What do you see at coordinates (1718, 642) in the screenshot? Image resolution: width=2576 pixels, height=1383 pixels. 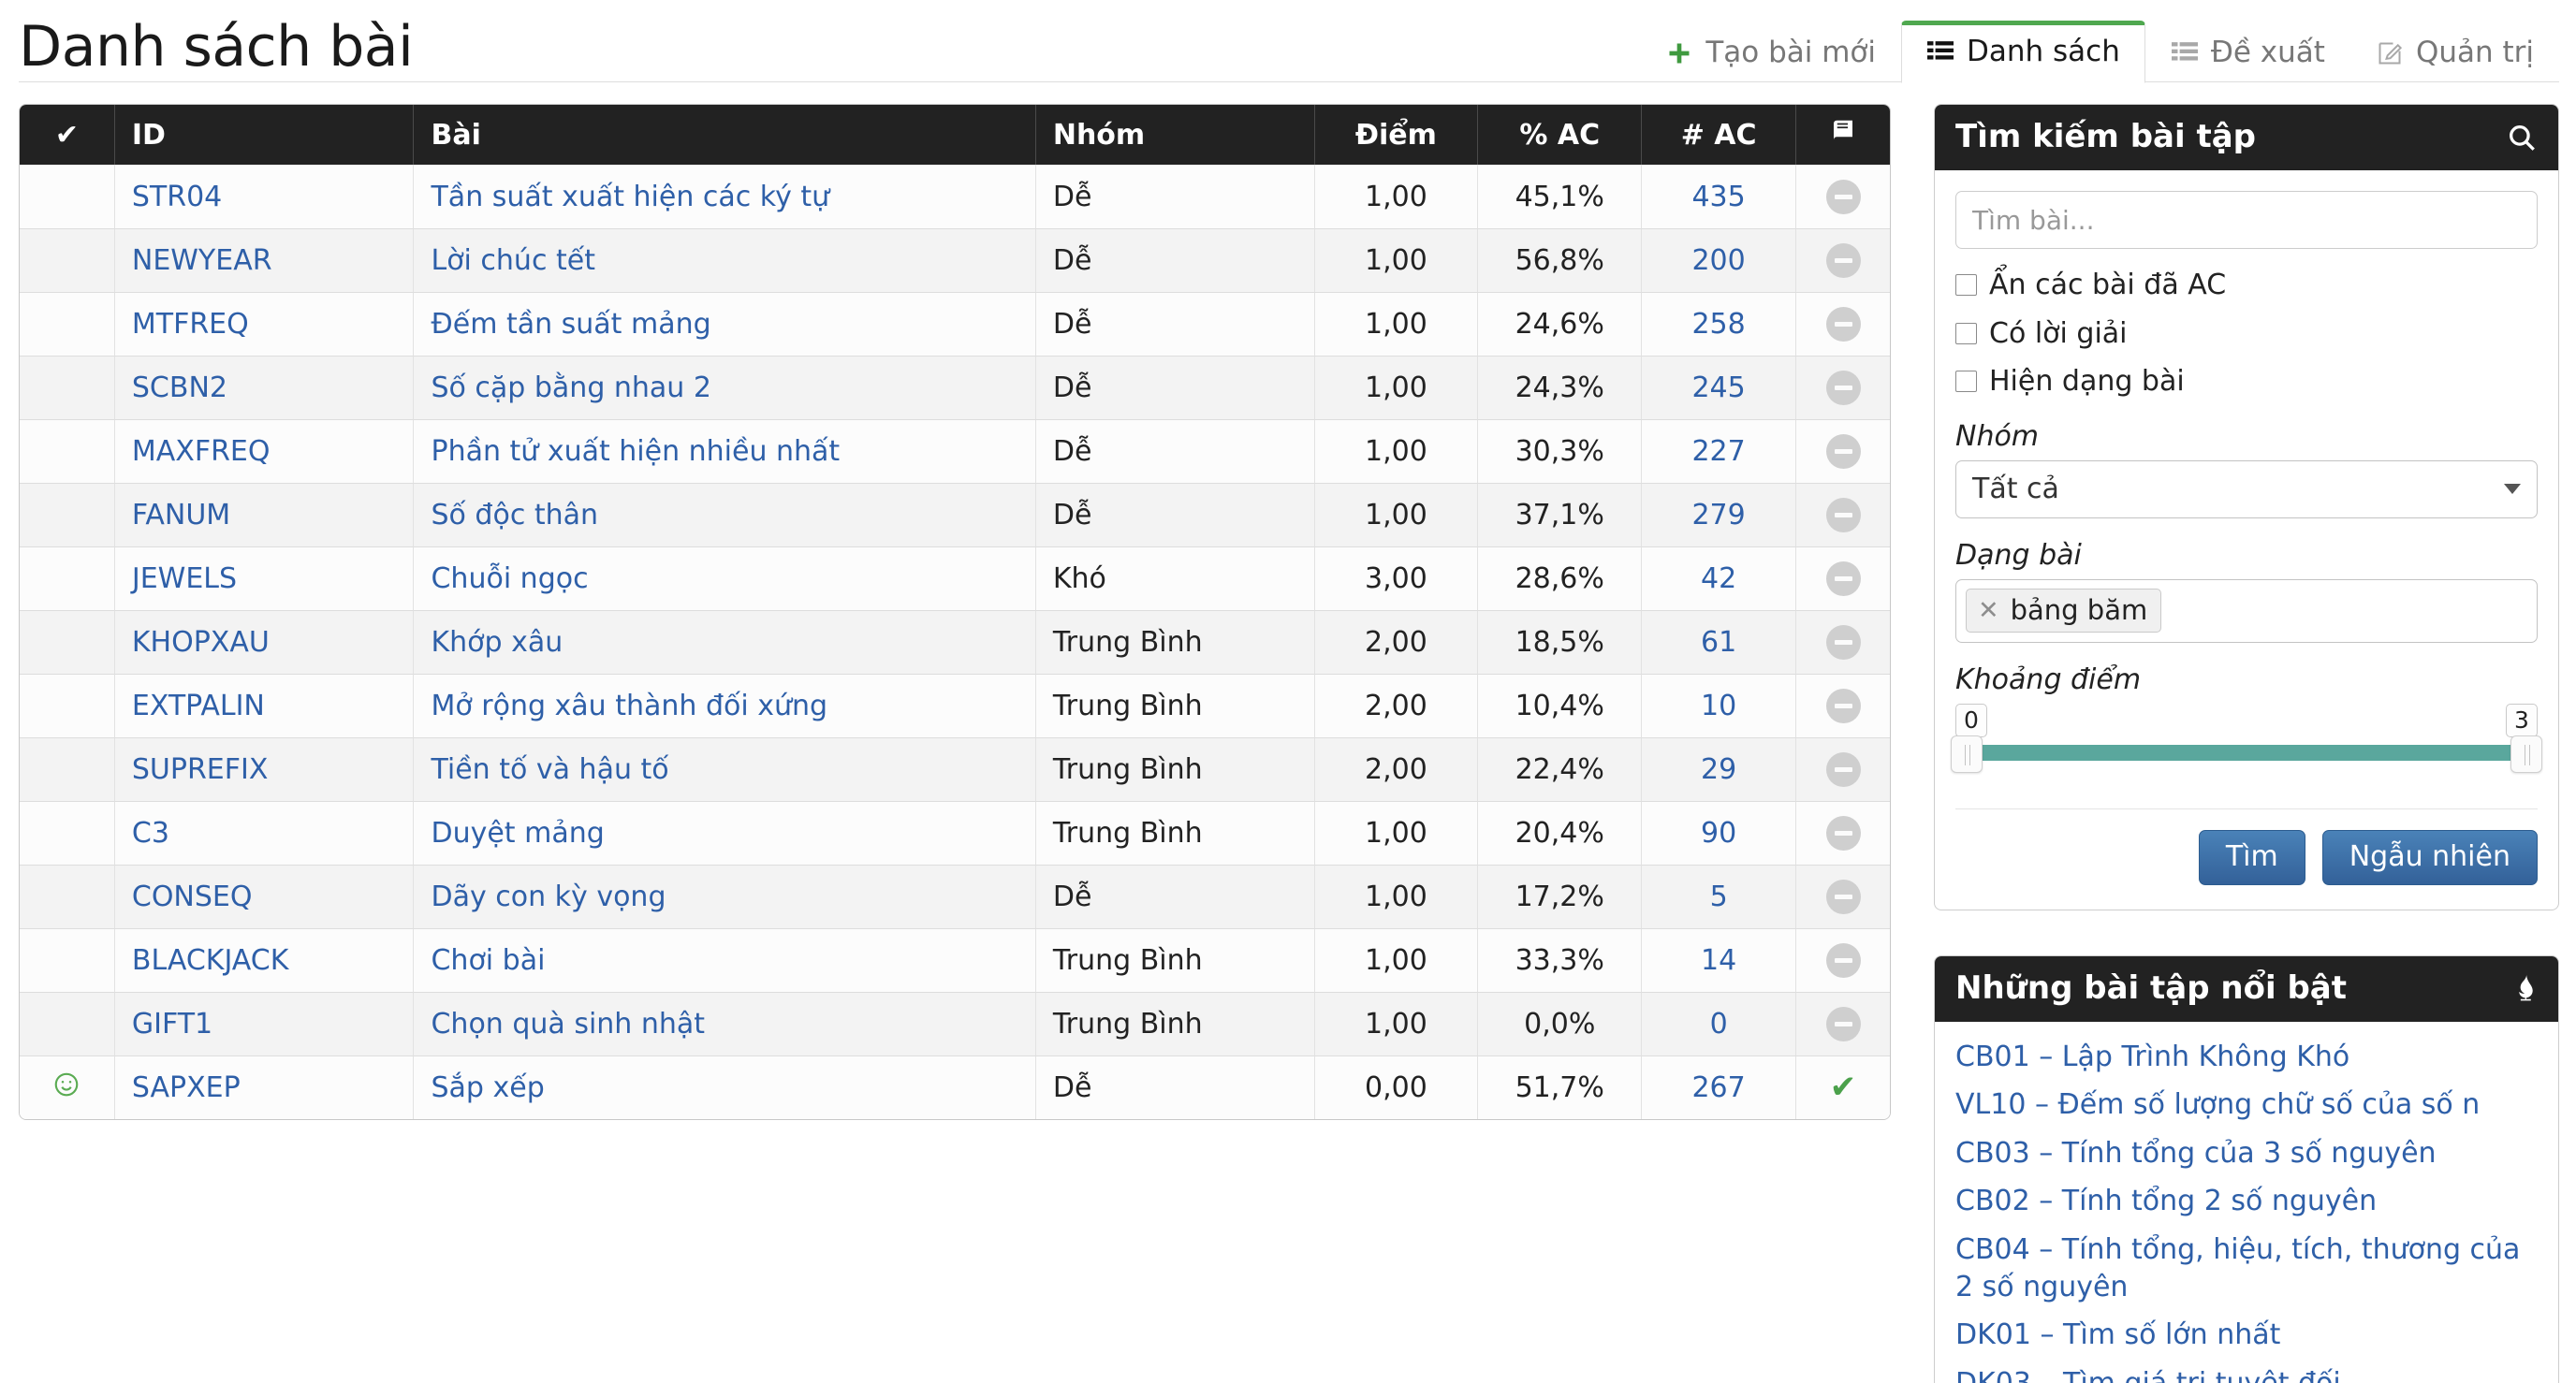 I see `num-ac-link: 61` at bounding box center [1718, 642].